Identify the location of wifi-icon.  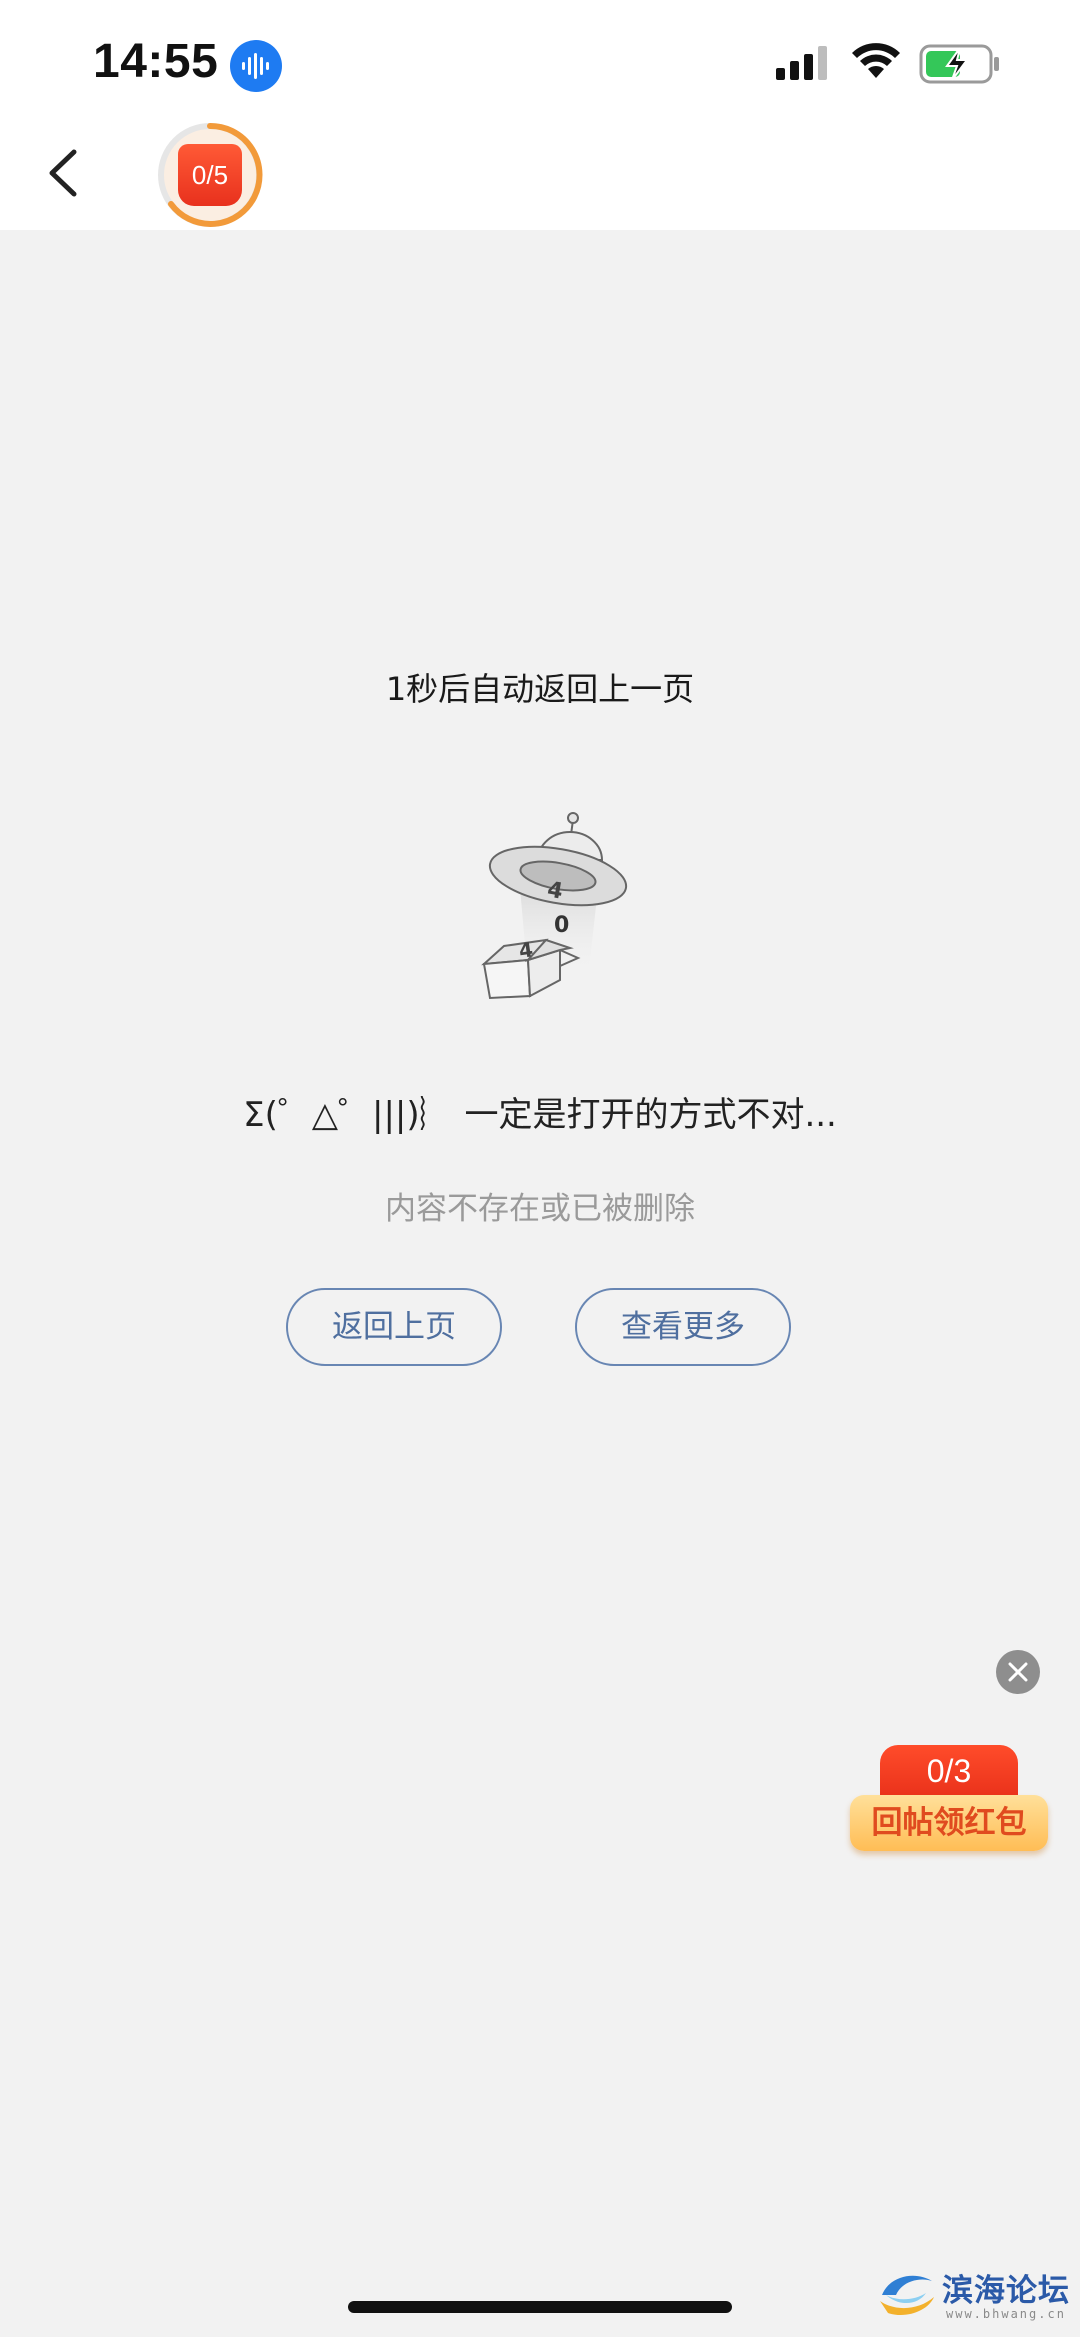
(876, 60).